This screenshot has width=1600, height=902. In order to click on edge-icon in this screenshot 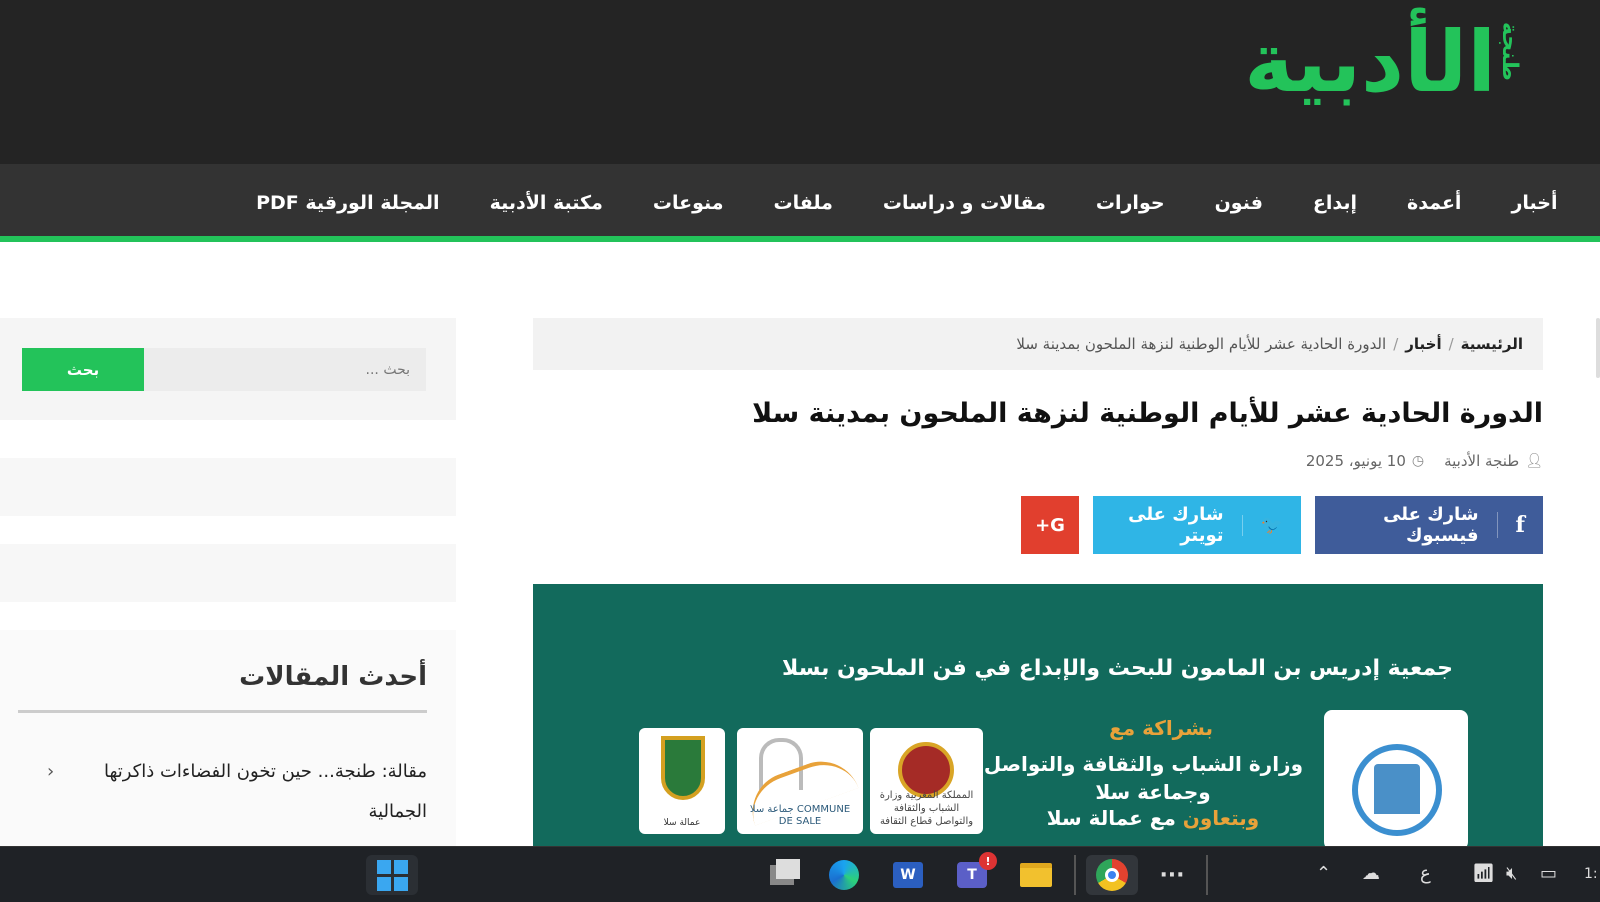, I will do `click(844, 875)`.